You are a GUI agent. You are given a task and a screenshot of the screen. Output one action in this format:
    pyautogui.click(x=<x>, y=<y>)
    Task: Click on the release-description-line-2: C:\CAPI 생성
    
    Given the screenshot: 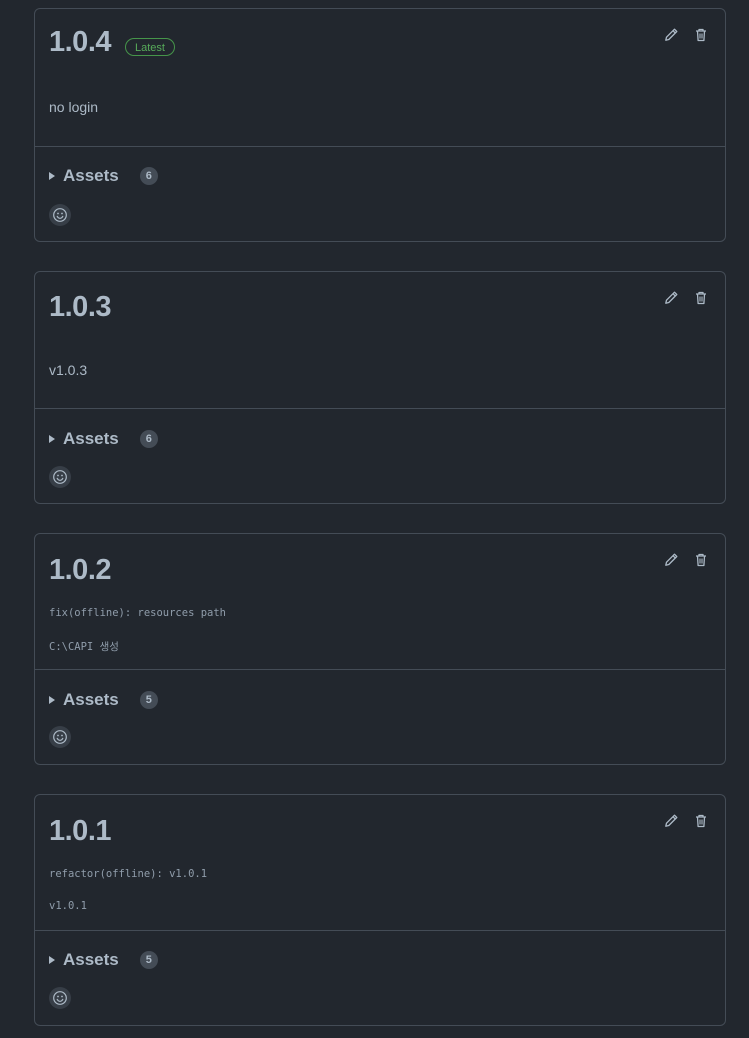 What is the action you would take?
    pyautogui.click(x=84, y=647)
    